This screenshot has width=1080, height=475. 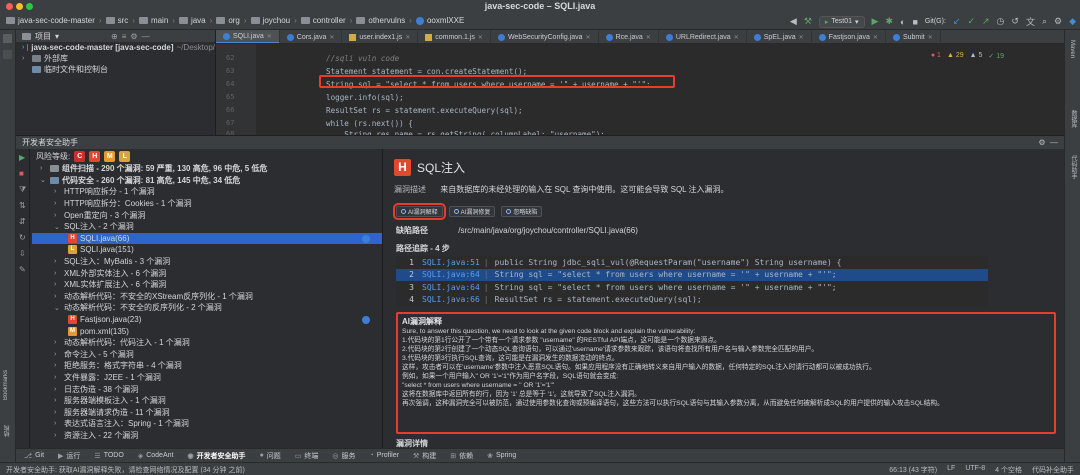 I want to click on project-panel-header: 项目 ▾ ⊕ ≡ ⚙ —, so click(x=115, y=36).